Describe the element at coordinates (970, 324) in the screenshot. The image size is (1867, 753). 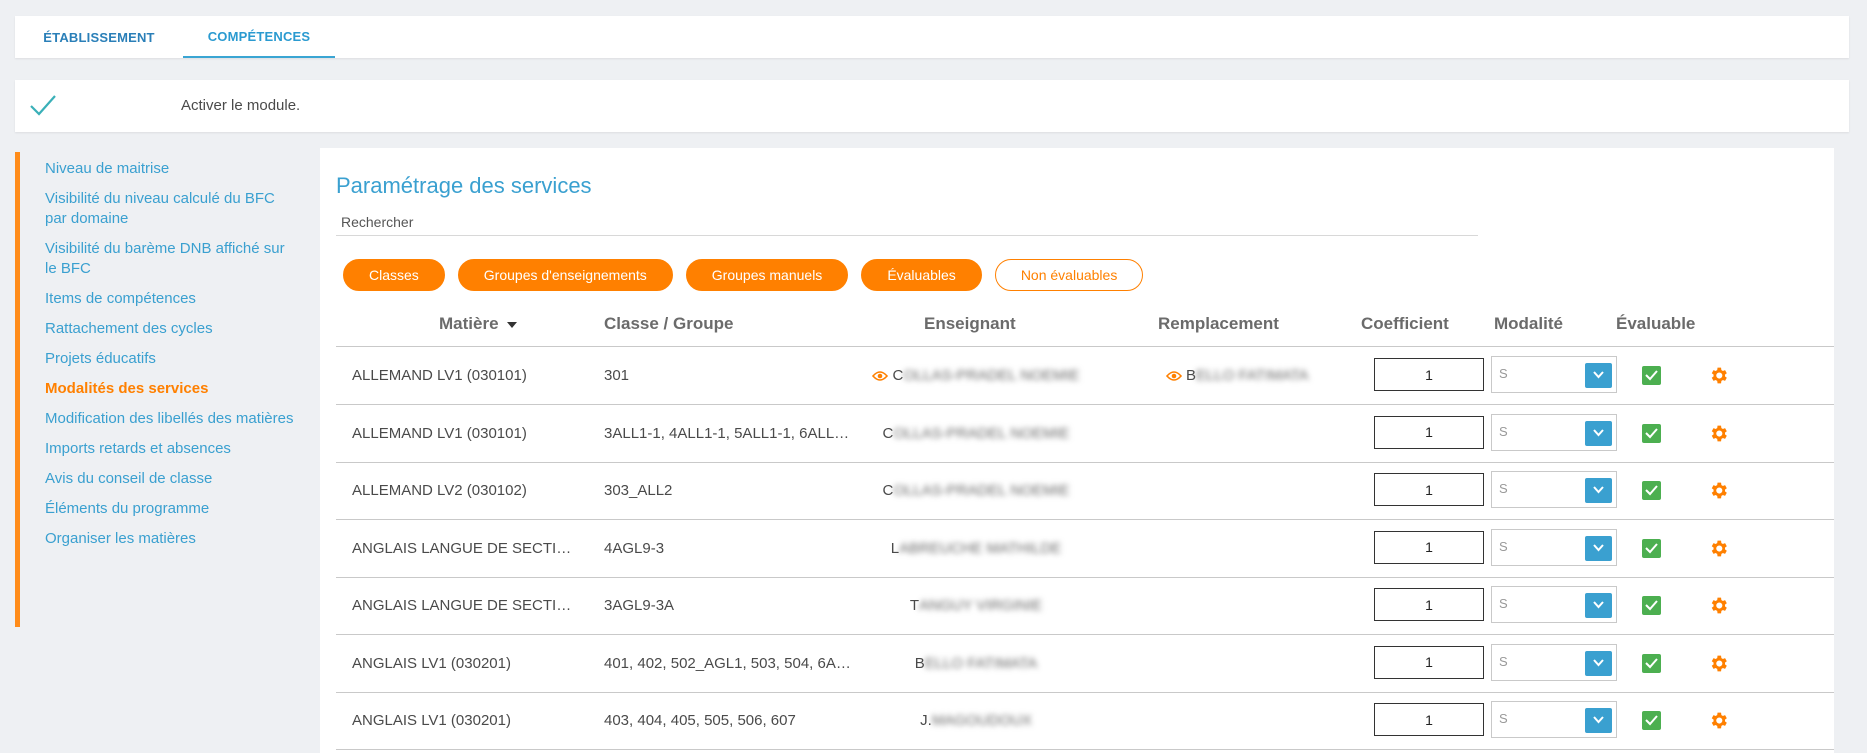
I see `header-enseignant: Enseignant` at that location.